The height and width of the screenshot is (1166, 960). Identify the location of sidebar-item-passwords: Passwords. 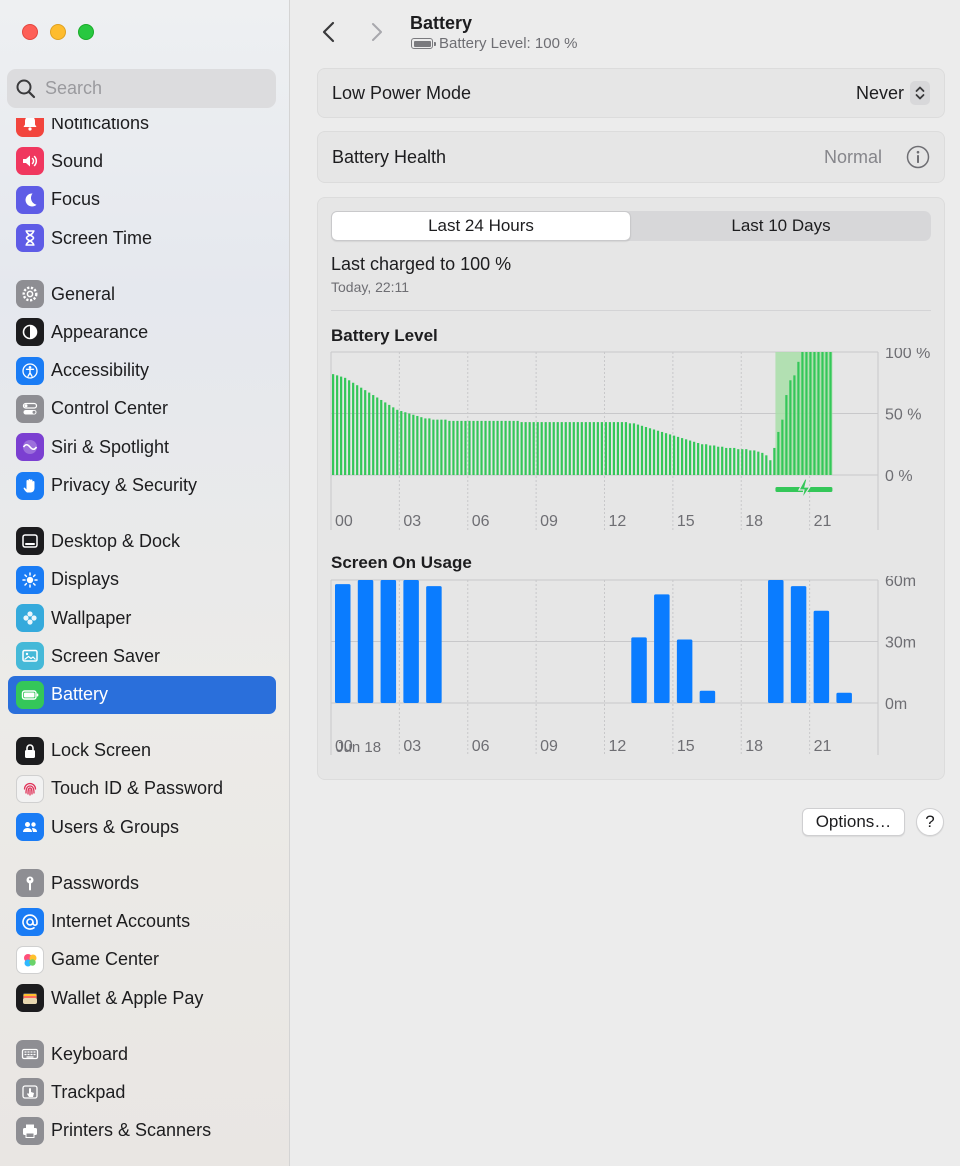
(142, 883).